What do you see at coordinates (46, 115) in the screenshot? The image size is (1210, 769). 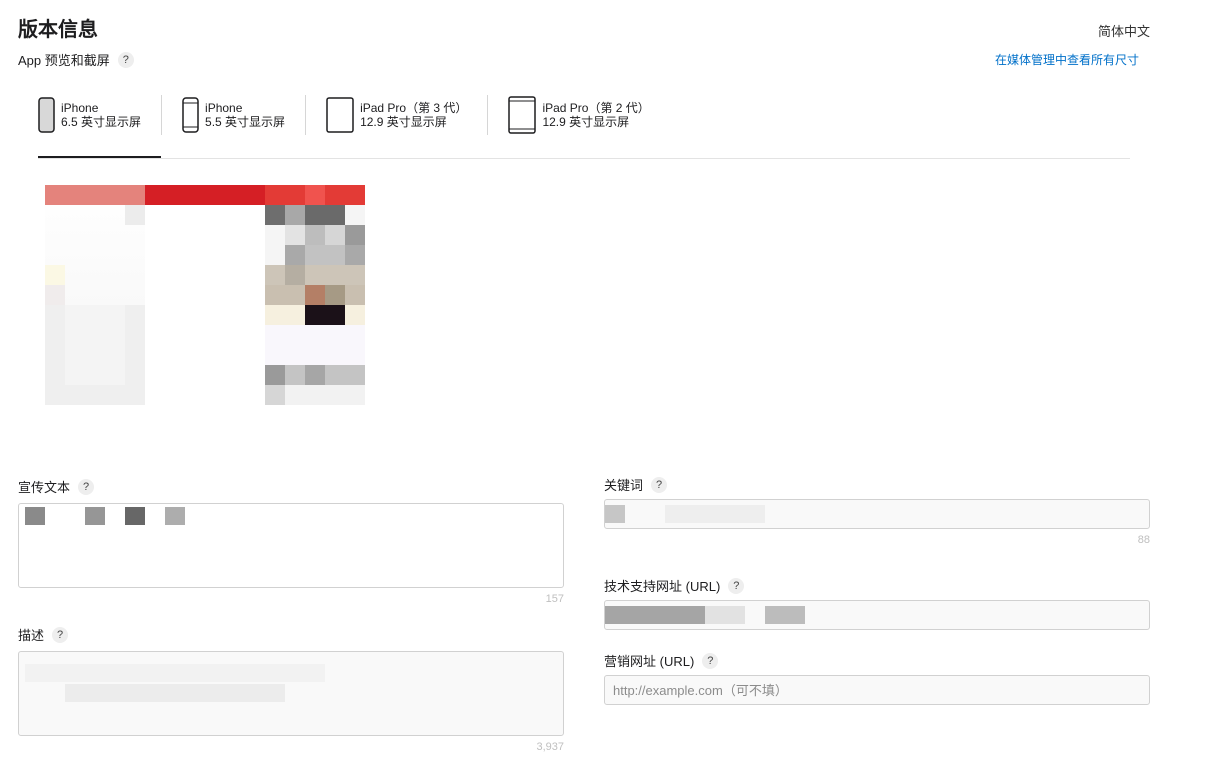 I see `iphone-6-5-icon` at bounding box center [46, 115].